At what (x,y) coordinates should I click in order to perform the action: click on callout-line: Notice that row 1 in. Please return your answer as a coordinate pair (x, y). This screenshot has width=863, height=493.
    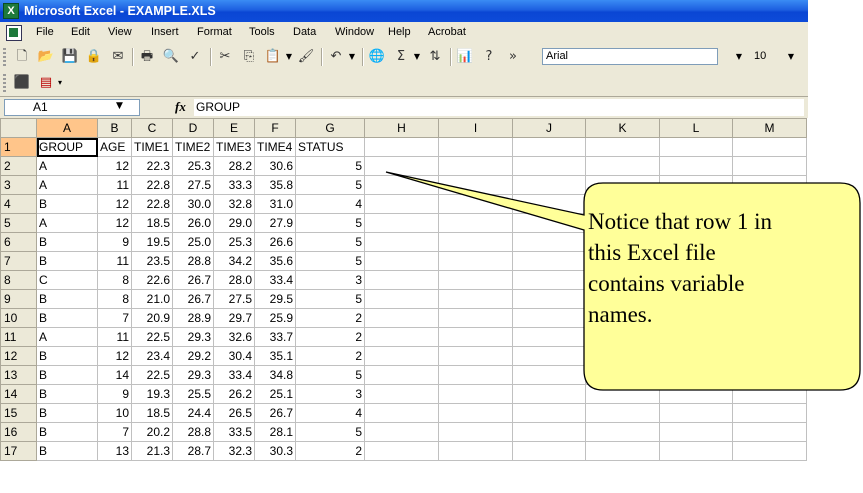
    Looking at the image, I should click on (680, 221).